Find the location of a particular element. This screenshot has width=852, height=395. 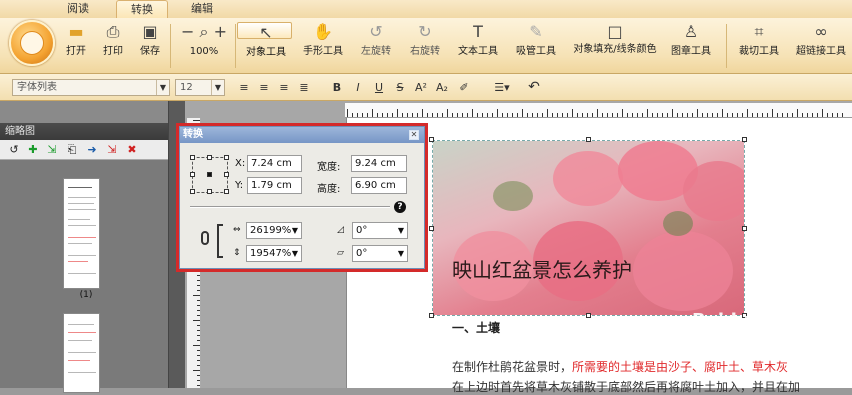

highlight-icon: ✐ is located at coordinates (464, 87).